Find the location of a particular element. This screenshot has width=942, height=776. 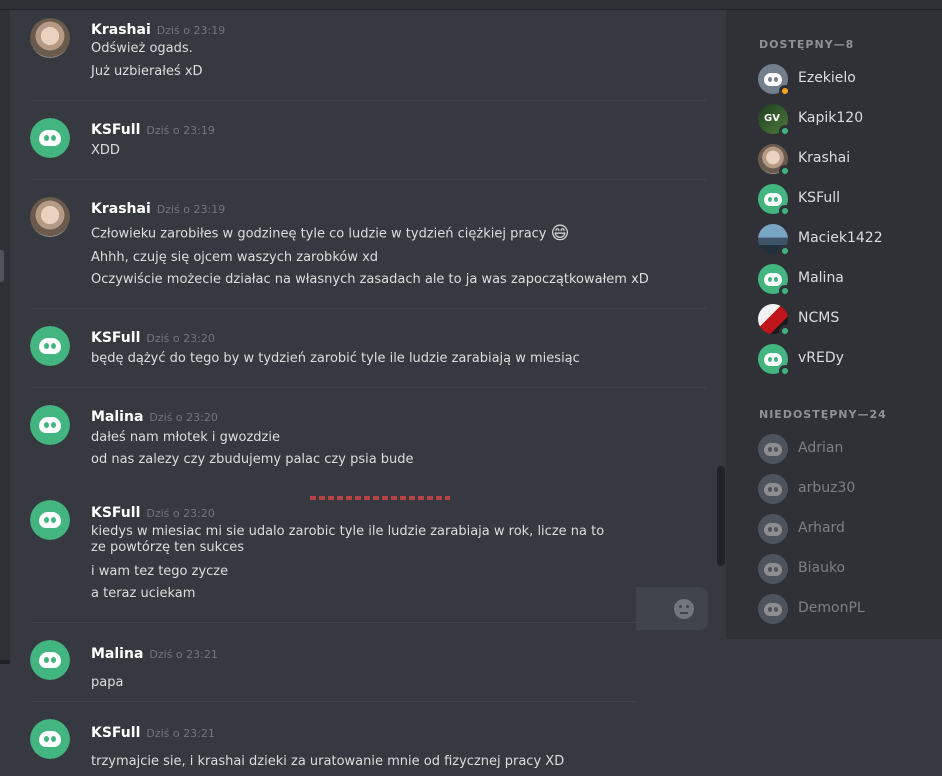

divider is located at coordinates (5, 662).